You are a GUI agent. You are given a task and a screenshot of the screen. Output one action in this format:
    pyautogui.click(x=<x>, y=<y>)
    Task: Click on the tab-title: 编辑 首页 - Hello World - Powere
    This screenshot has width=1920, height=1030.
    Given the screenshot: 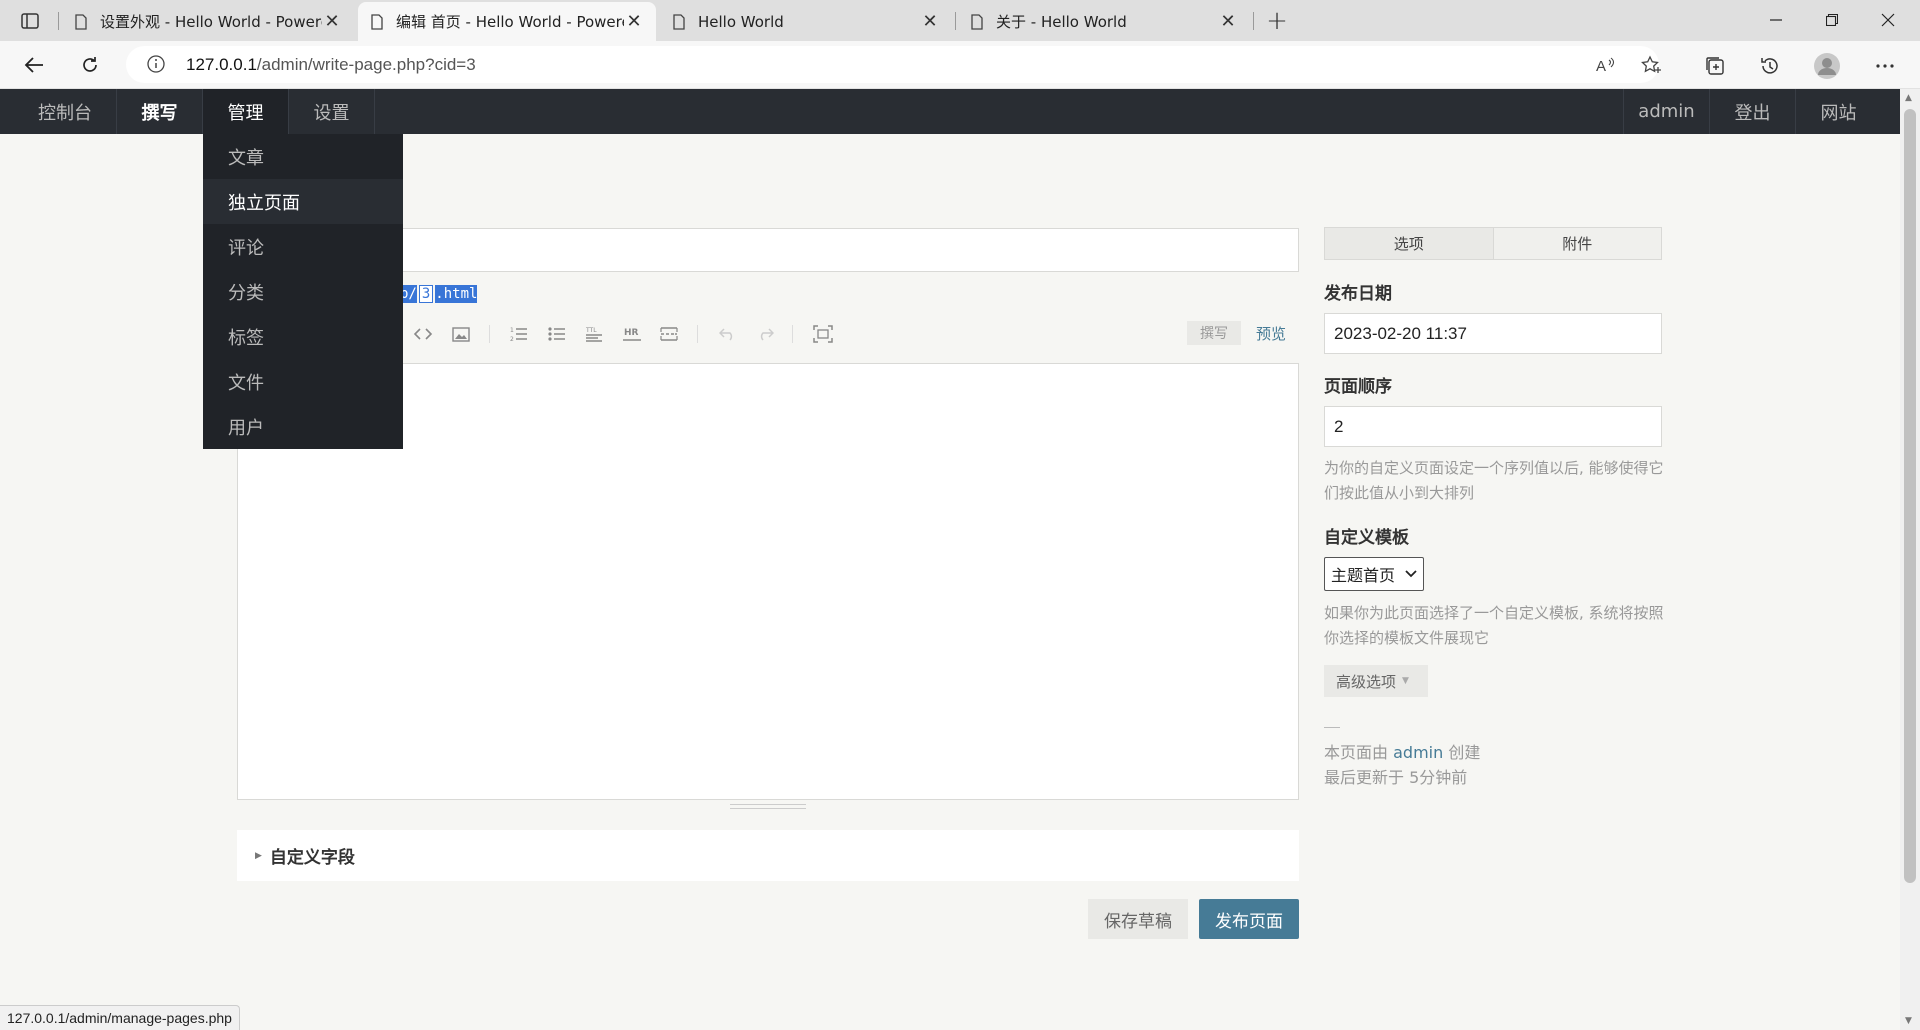 What is the action you would take?
    pyautogui.click(x=510, y=22)
    